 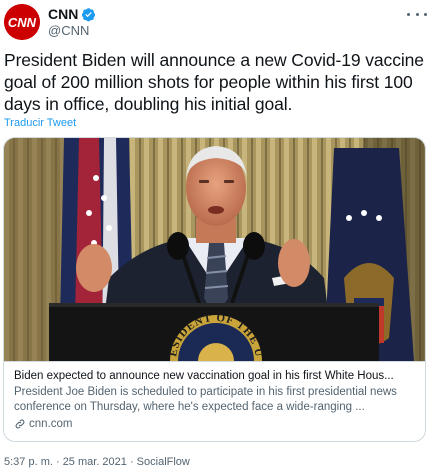 What do you see at coordinates (40, 123) in the screenshot?
I see `translate-tweet-link: Traducir Tweet` at bounding box center [40, 123].